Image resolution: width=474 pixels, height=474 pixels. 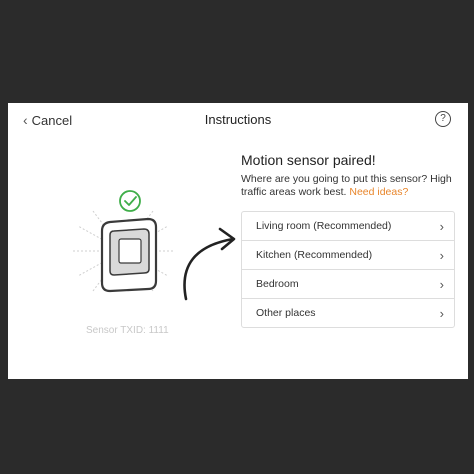 I want to click on motion-sensor-icon, so click(x=129, y=255).